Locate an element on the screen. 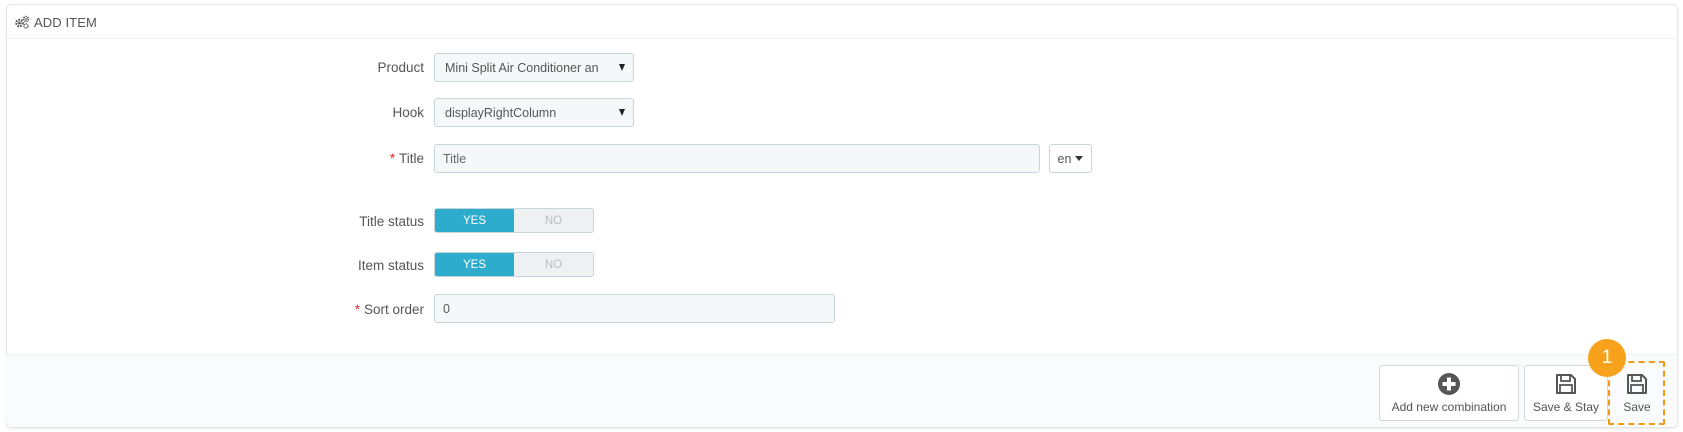  product-label: Product is located at coordinates (400, 67).